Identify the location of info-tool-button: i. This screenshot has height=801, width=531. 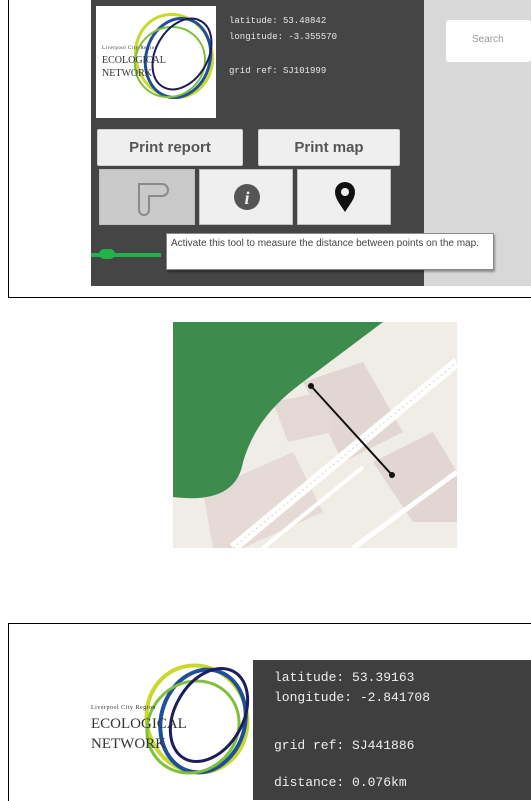
(246, 197).